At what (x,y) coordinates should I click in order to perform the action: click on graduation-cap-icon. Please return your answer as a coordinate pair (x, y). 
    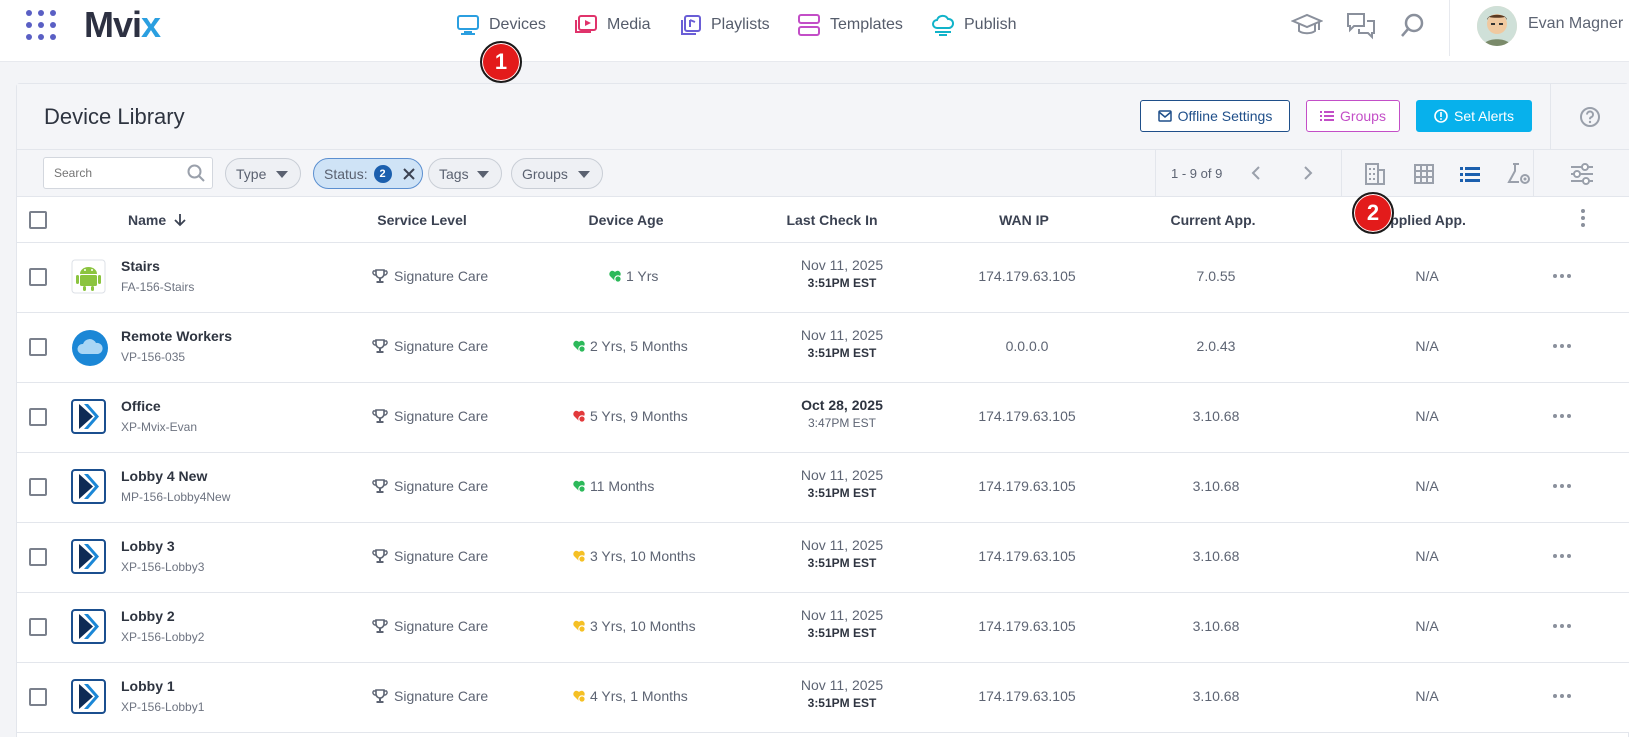
    Looking at the image, I should click on (1307, 25).